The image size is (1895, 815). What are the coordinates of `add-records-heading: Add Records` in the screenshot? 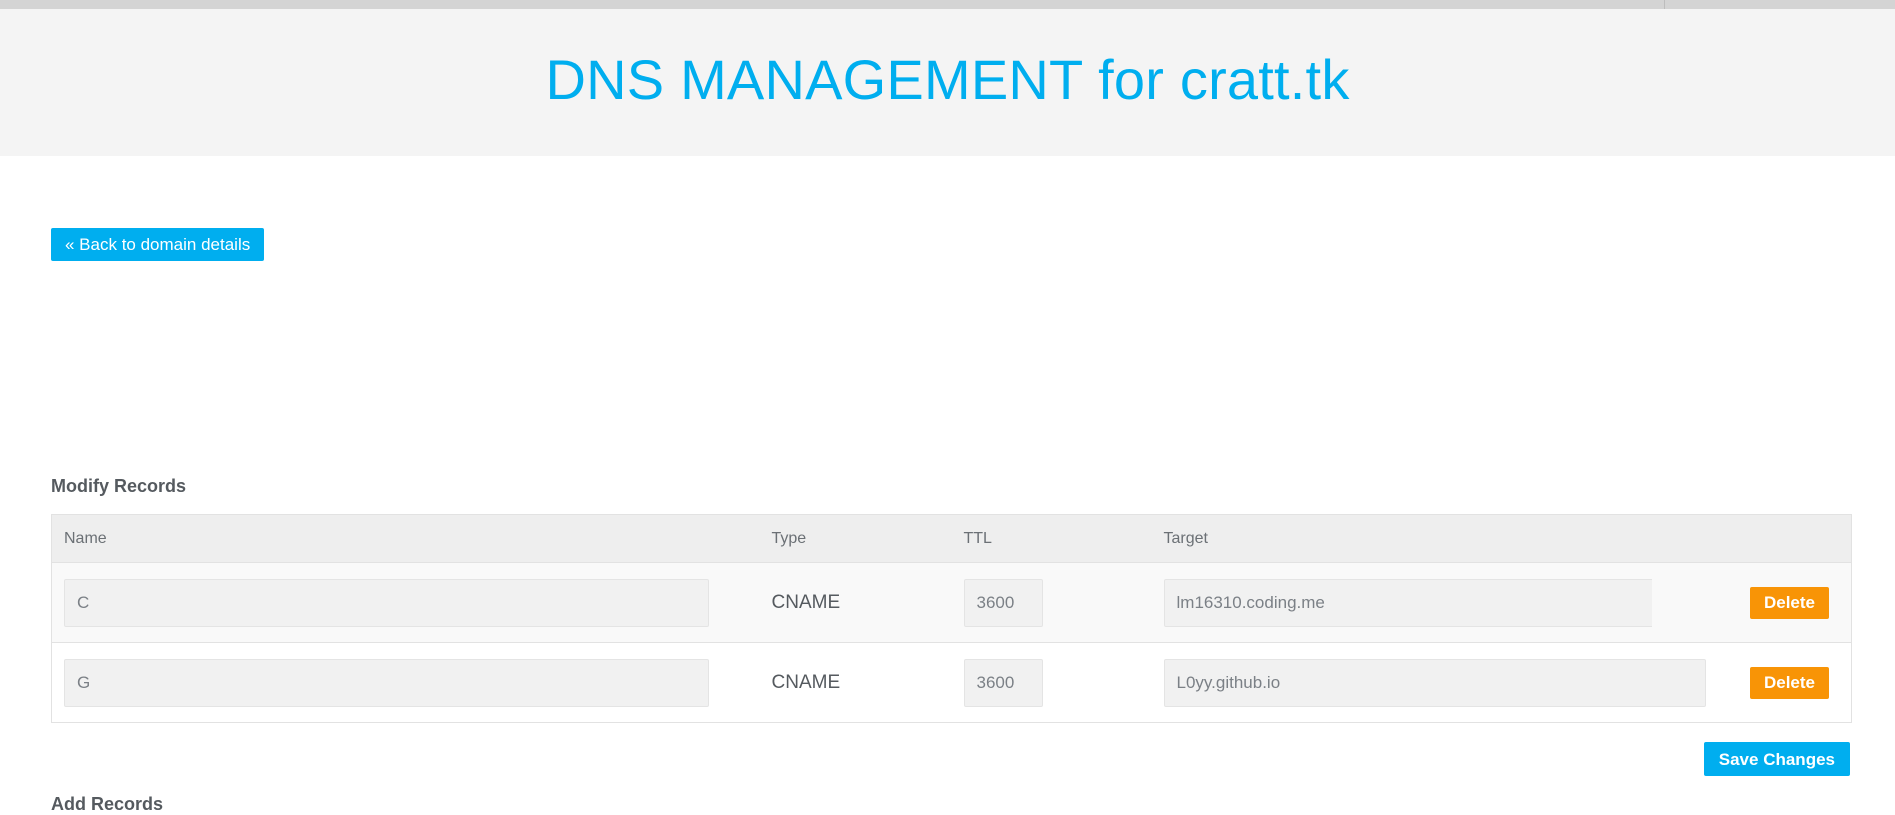 It's located at (107, 804).